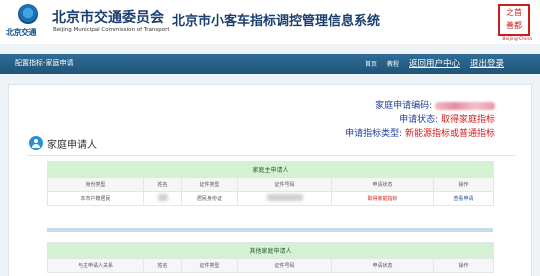  Describe the element at coordinates (404, 106) in the screenshot. I see `application-code-label: 家庭申请编码:` at that location.